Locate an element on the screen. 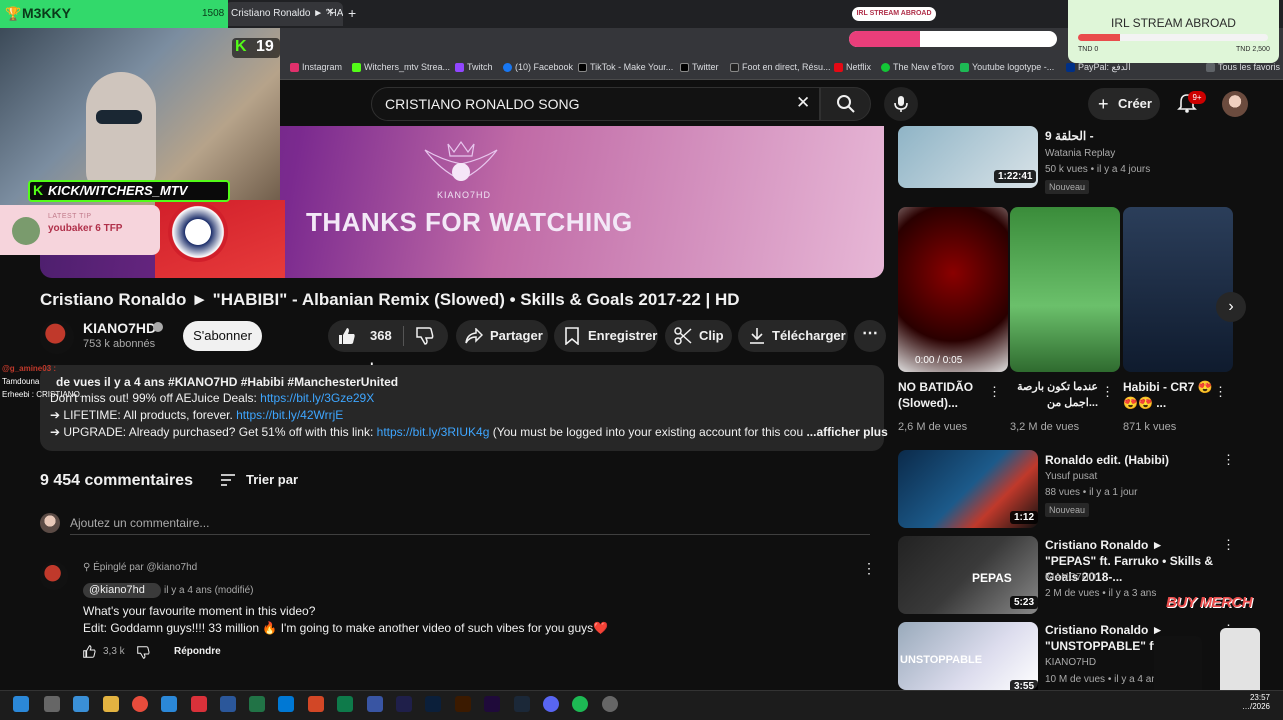  new-tab-icon: + is located at coordinates (352, 13).